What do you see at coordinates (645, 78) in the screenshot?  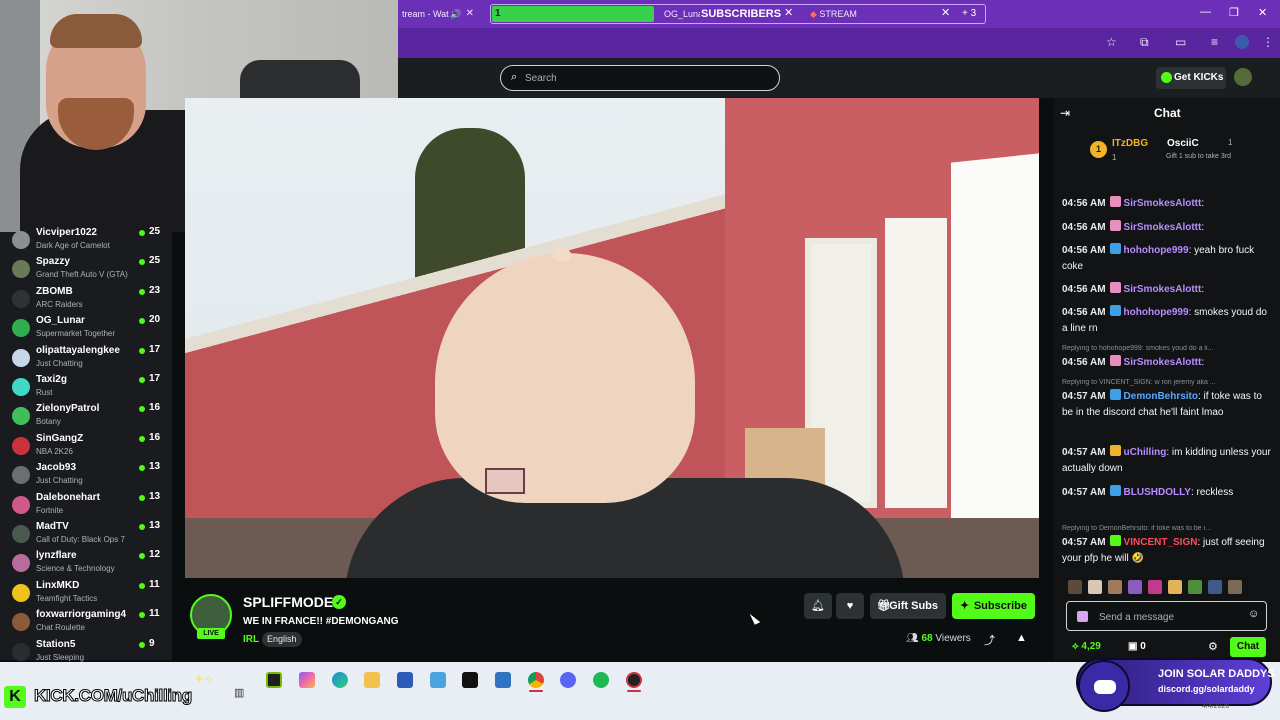 I see `search-input` at bounding box center [645, 78].